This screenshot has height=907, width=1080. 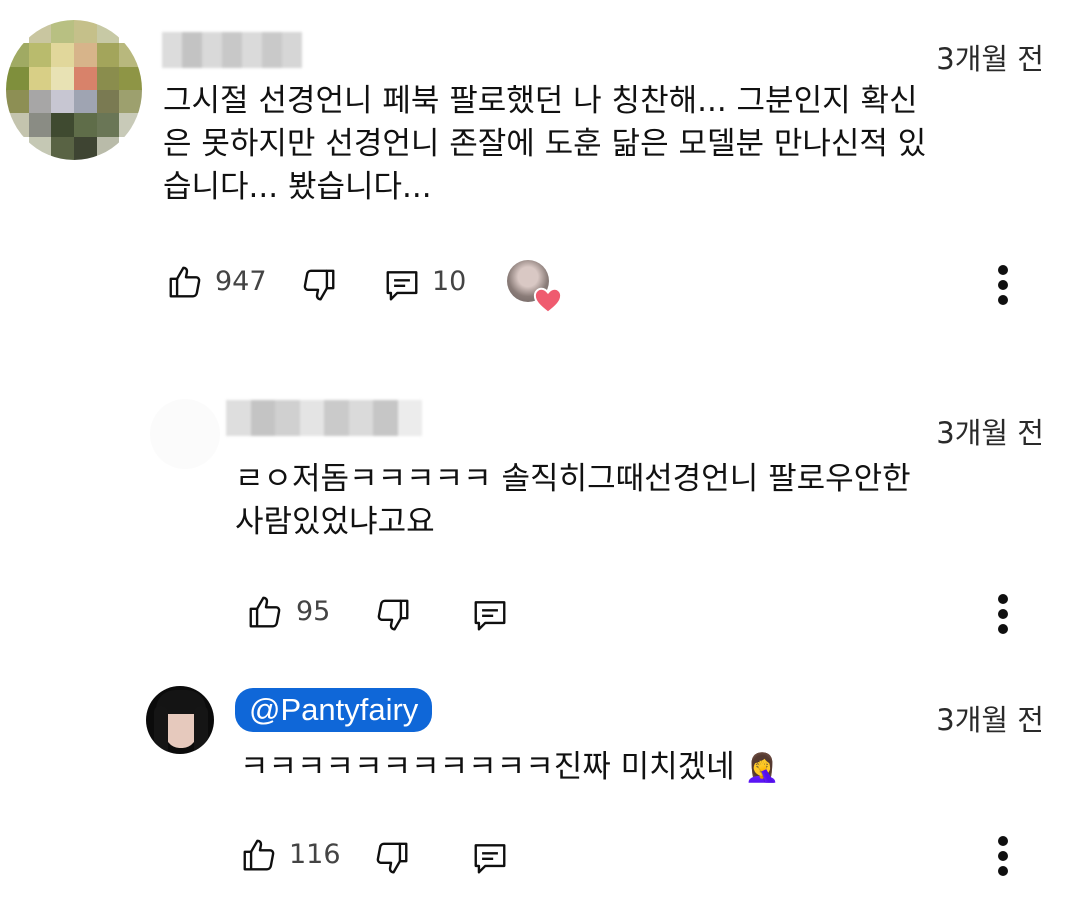 I want to click on comment-line: ㅋㅋㅋㅋㅋㅋㅋㅋㅋㅋㅋ진짜 미치겠네, so click(x=487, y=767).